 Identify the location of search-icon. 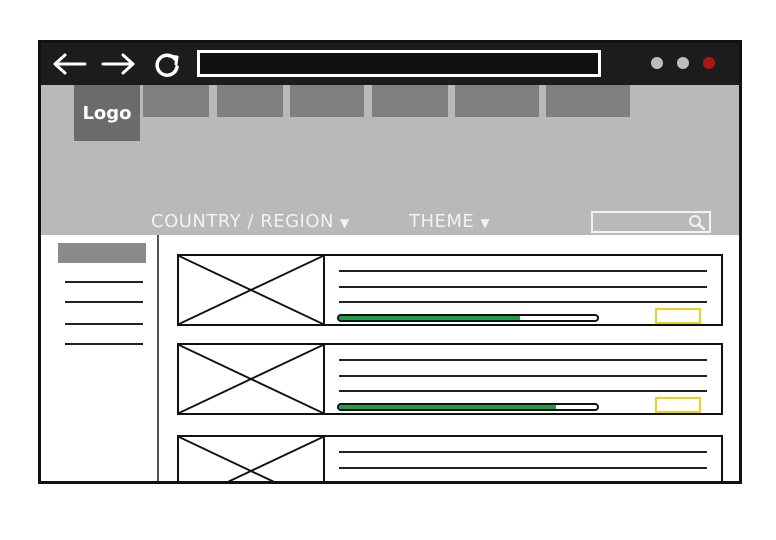
(697, 222).